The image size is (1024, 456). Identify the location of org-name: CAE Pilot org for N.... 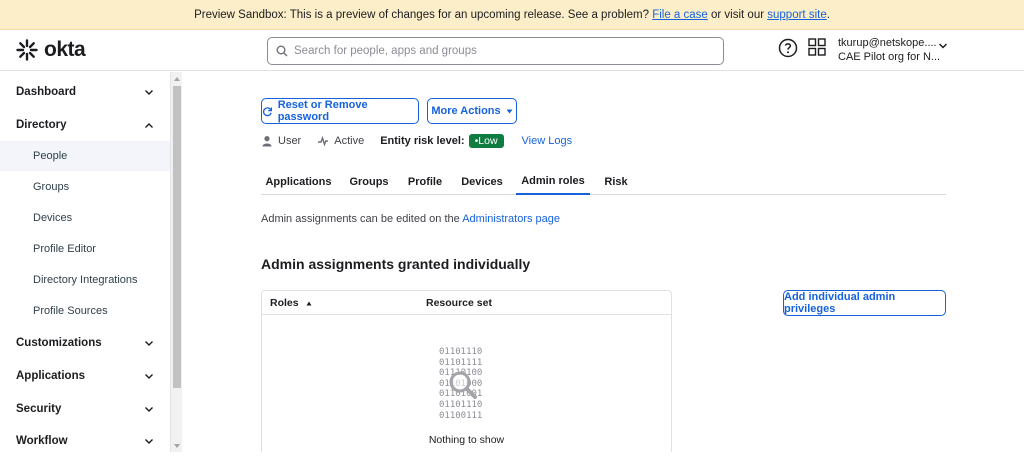
(889, 57).